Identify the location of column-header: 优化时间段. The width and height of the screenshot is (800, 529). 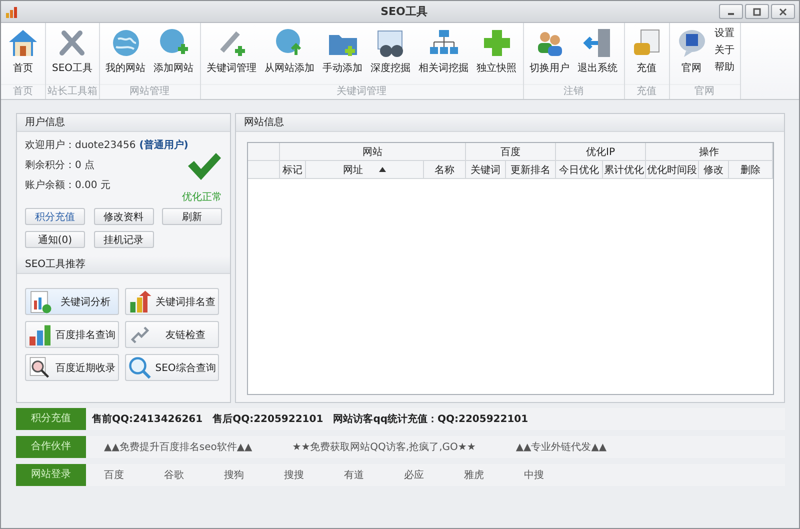
(672, 169).